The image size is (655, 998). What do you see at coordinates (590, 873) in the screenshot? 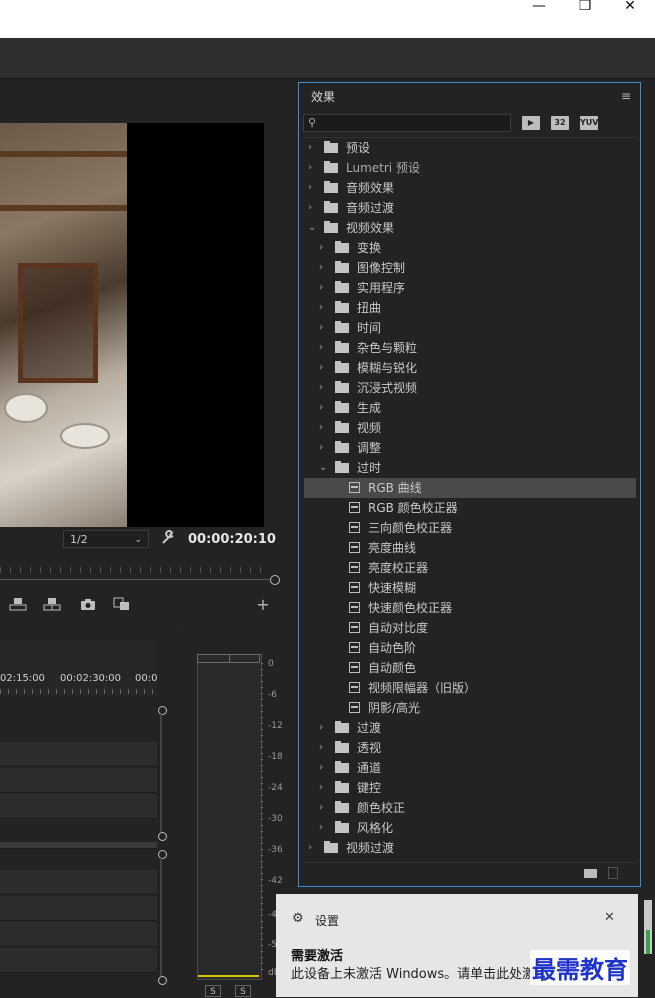
I see `new-bin-folder-icon` at bounding box center [590, 873].